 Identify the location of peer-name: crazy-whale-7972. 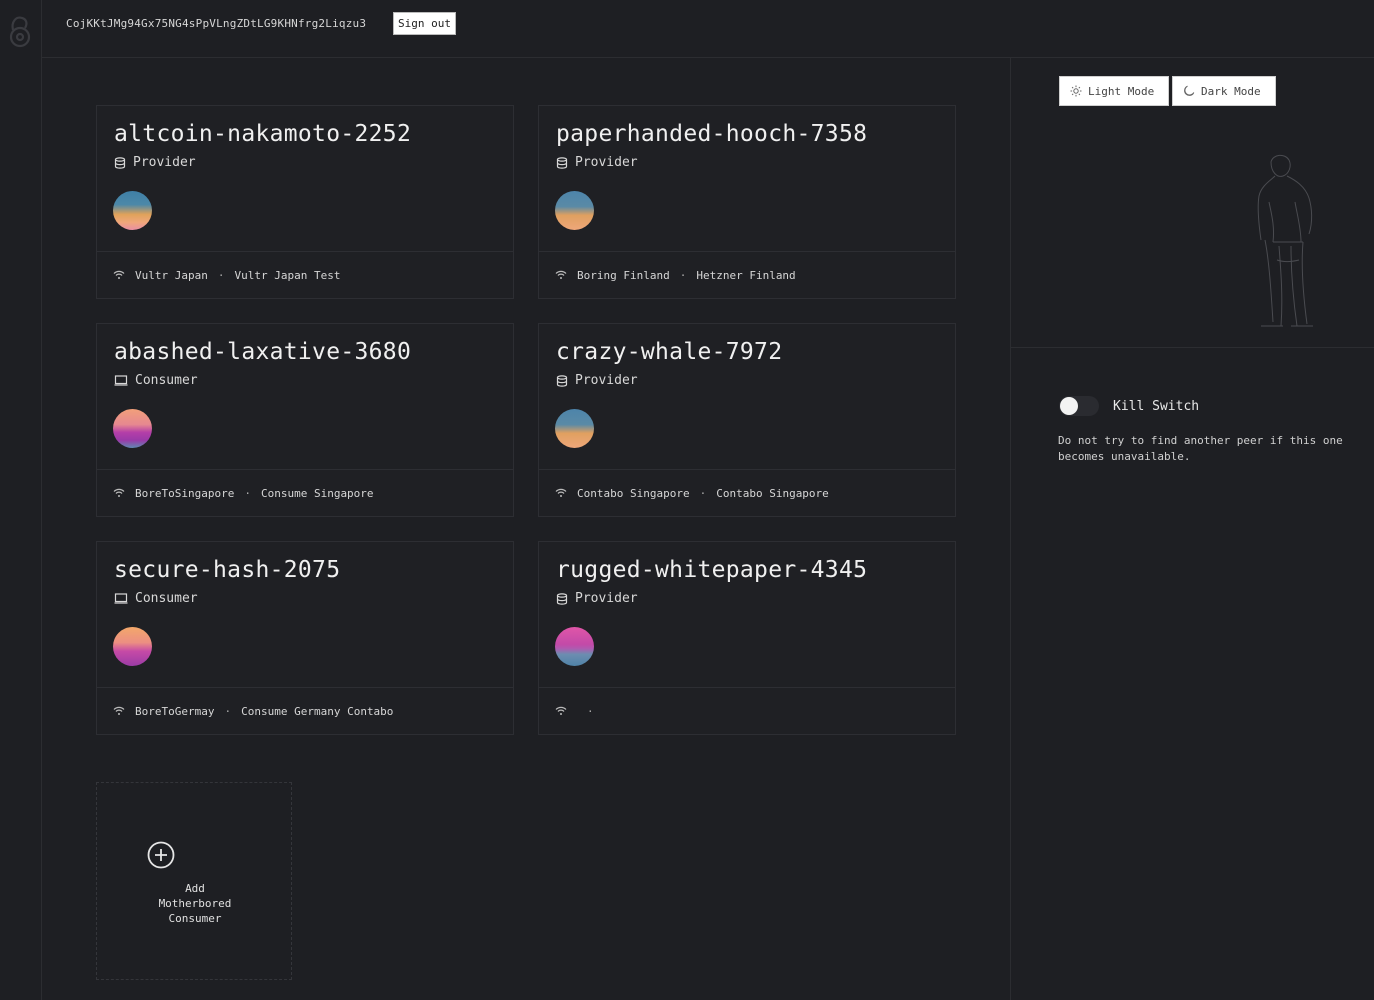
(669, 352).